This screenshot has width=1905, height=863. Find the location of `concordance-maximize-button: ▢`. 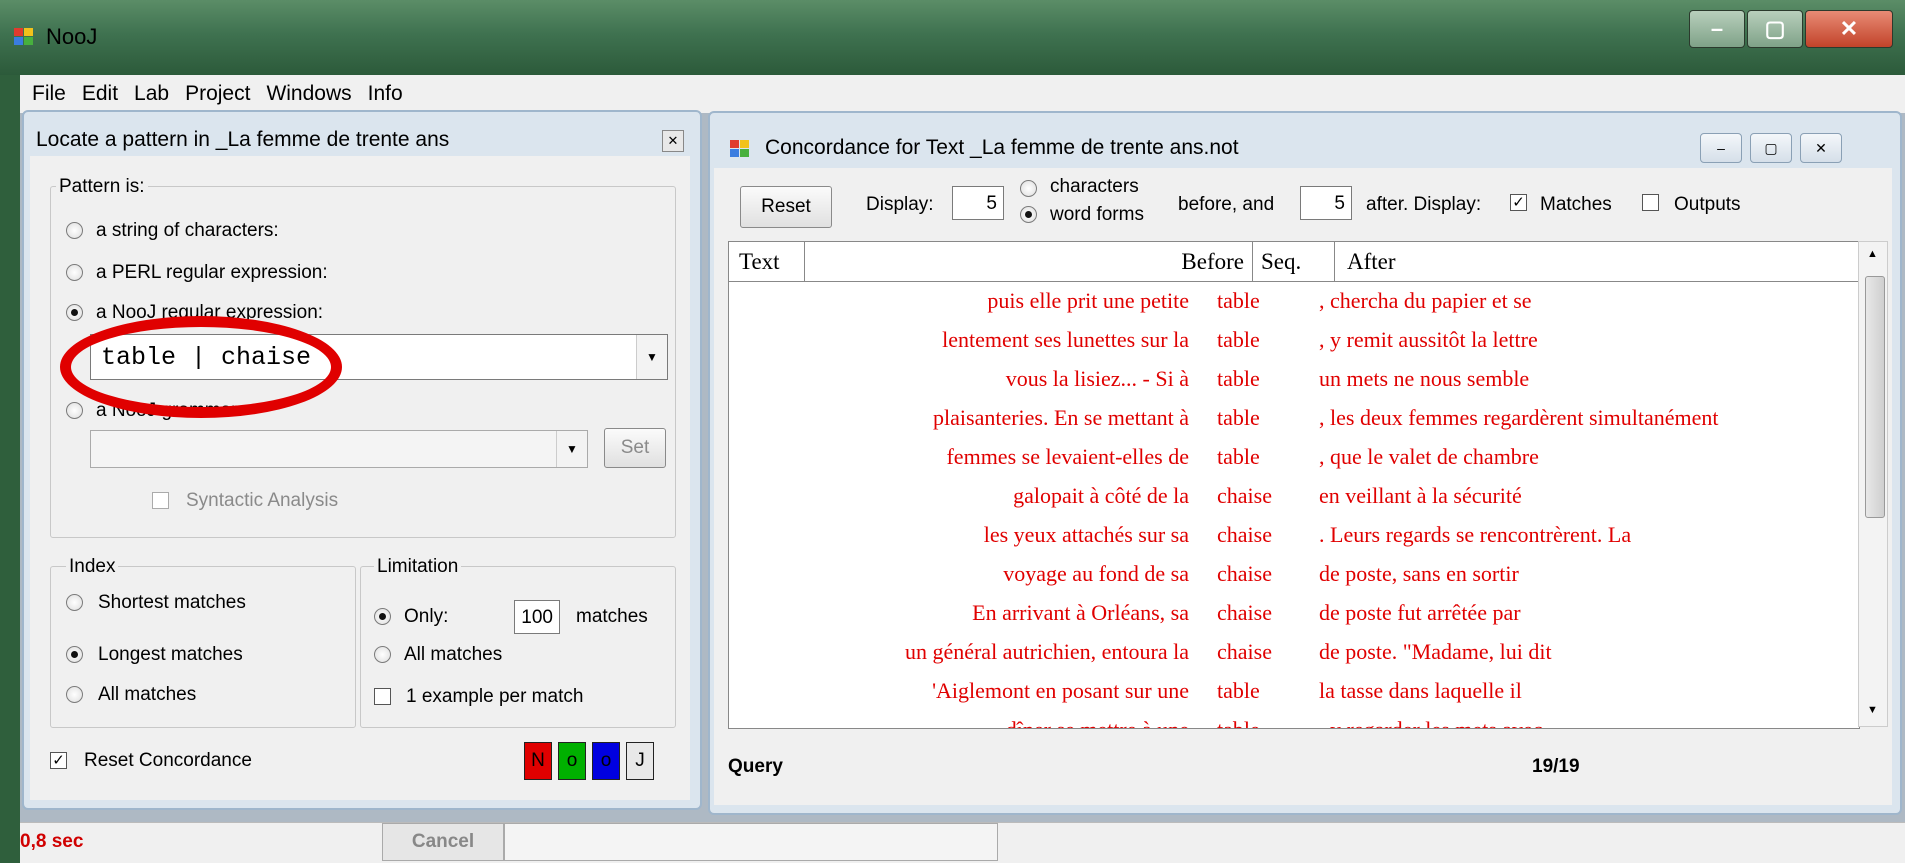

concordance-maximize-button: ▢ is located at coordinates (1771, 148).